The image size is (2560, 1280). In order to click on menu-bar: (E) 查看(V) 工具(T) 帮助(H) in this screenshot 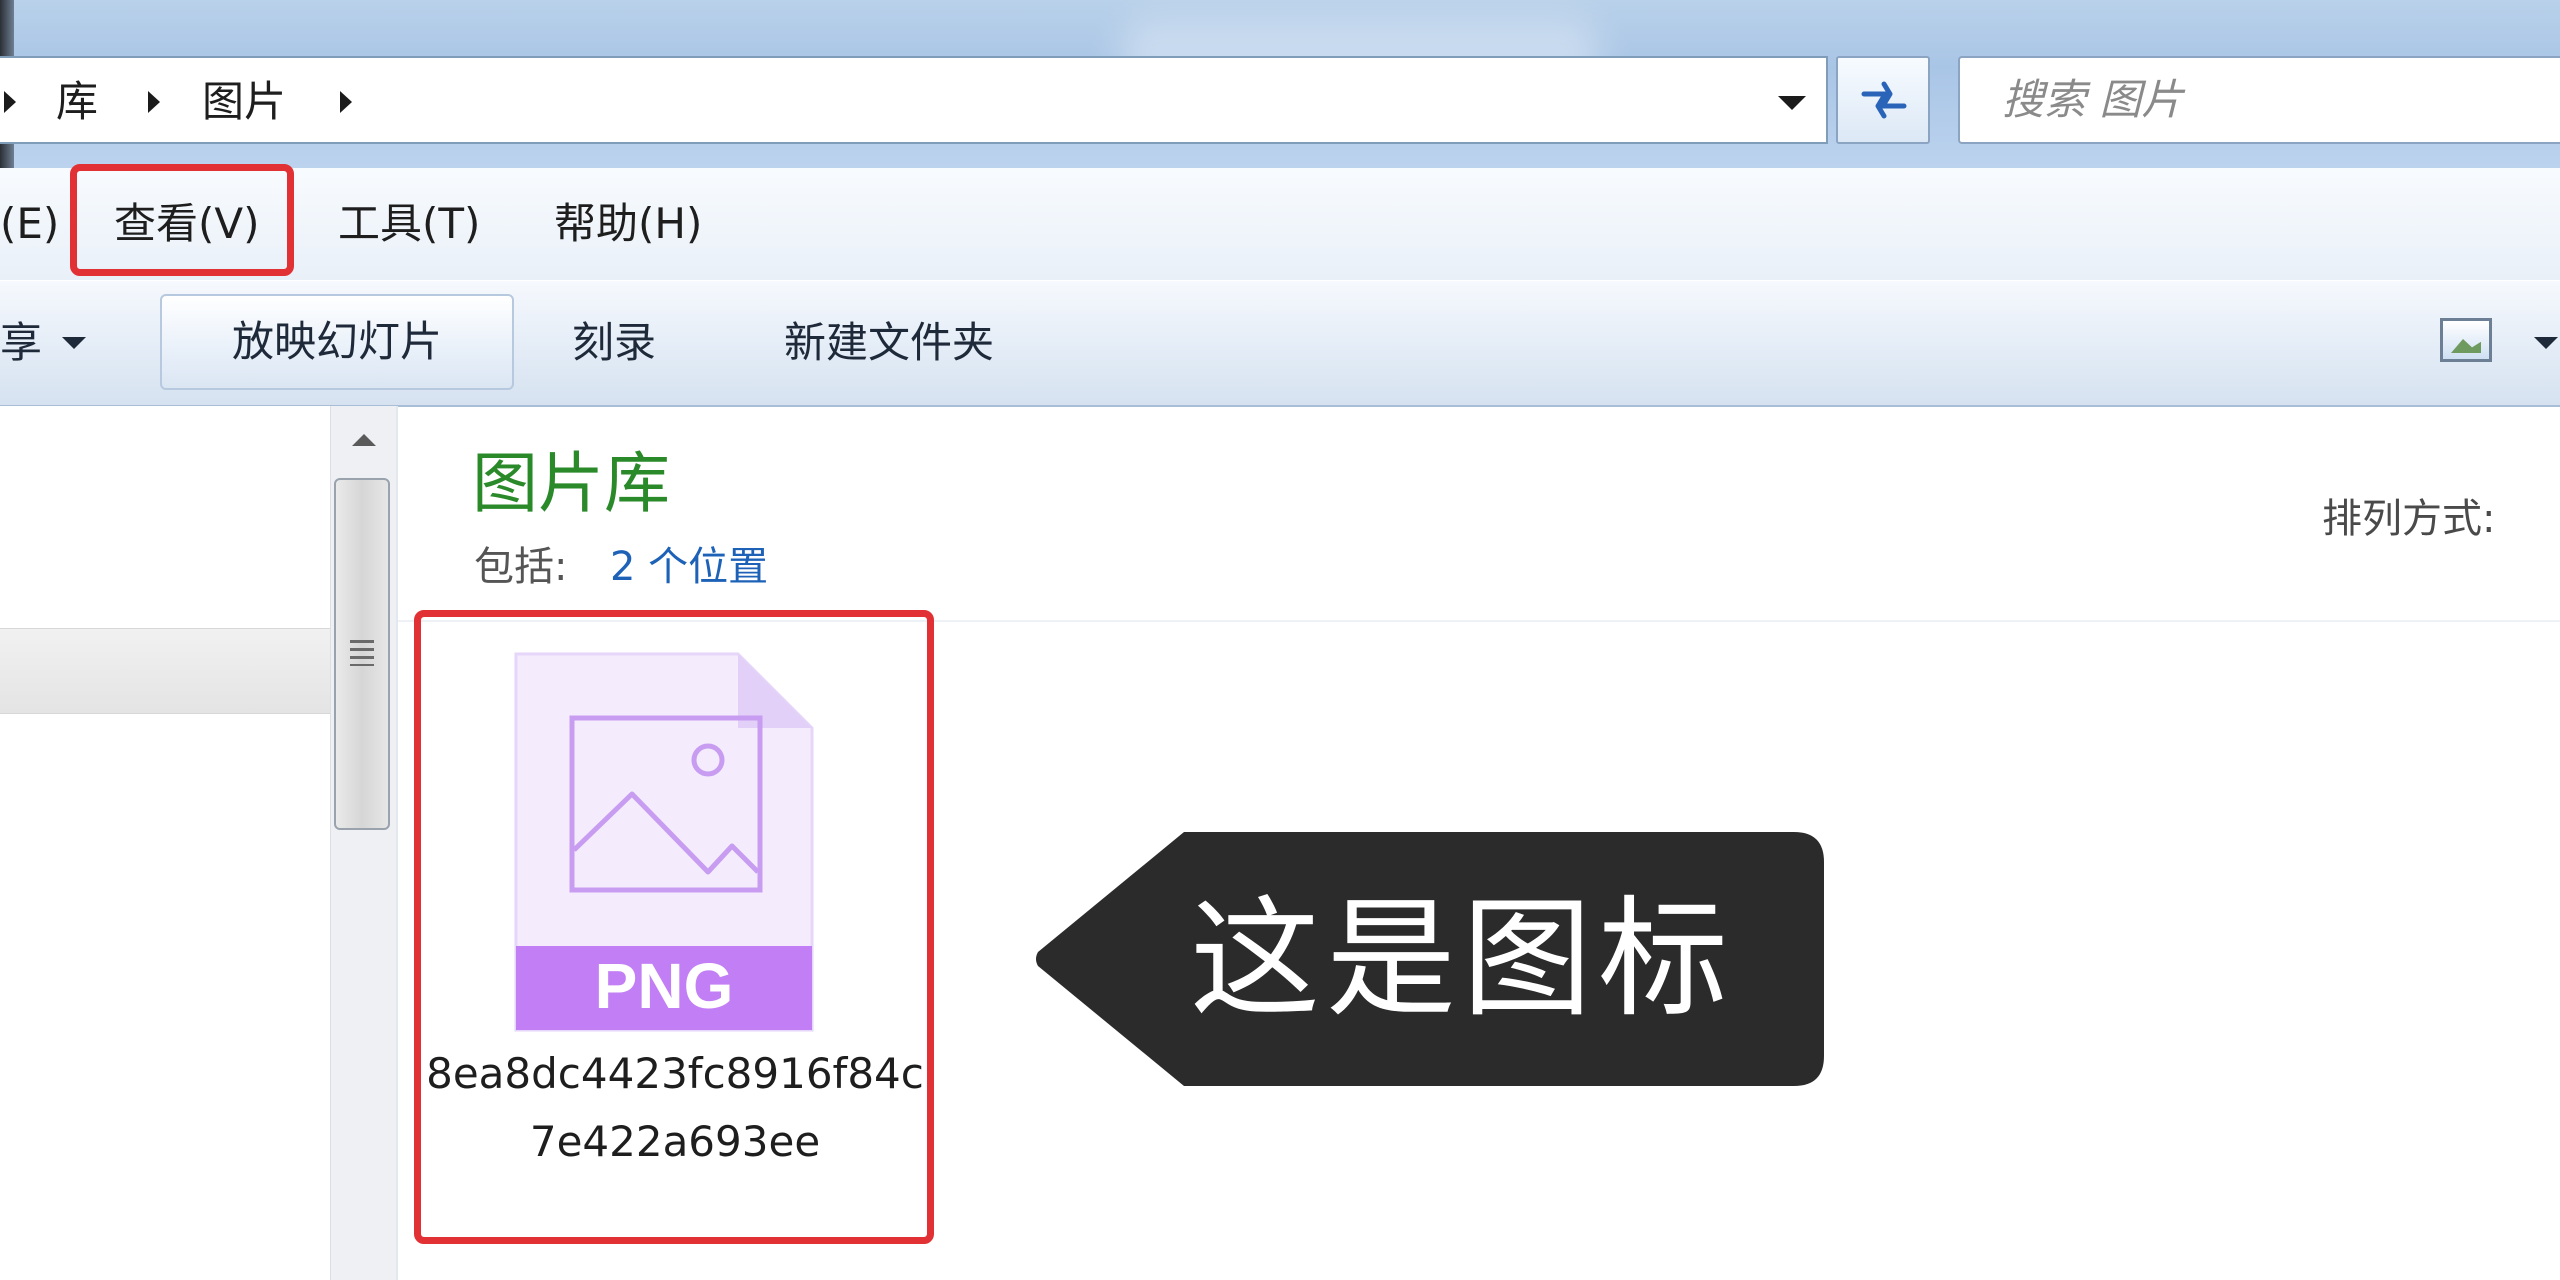, I will do `click(1280, 224)`.